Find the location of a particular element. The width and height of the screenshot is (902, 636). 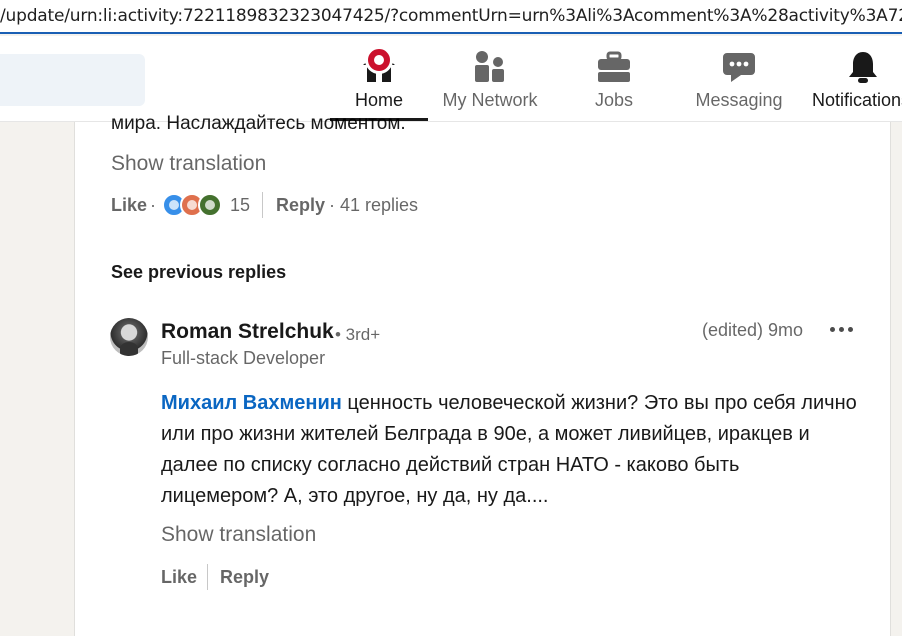

reply-show-translation-button: Show translation is located at coordinates (238, 535).